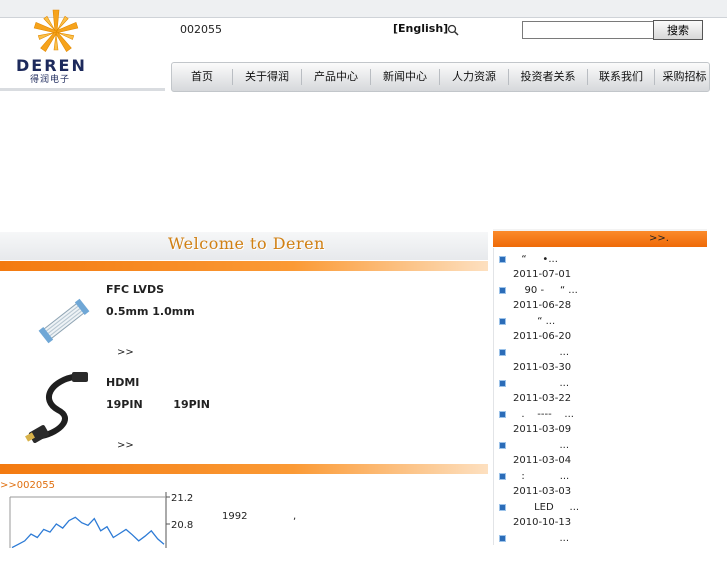 This screenshot has width=727, height=562. What do you see at coordinates (542, 491) in the screenshot?
I see `news-date: 2011-03-03` at bounding box center [542, 491].